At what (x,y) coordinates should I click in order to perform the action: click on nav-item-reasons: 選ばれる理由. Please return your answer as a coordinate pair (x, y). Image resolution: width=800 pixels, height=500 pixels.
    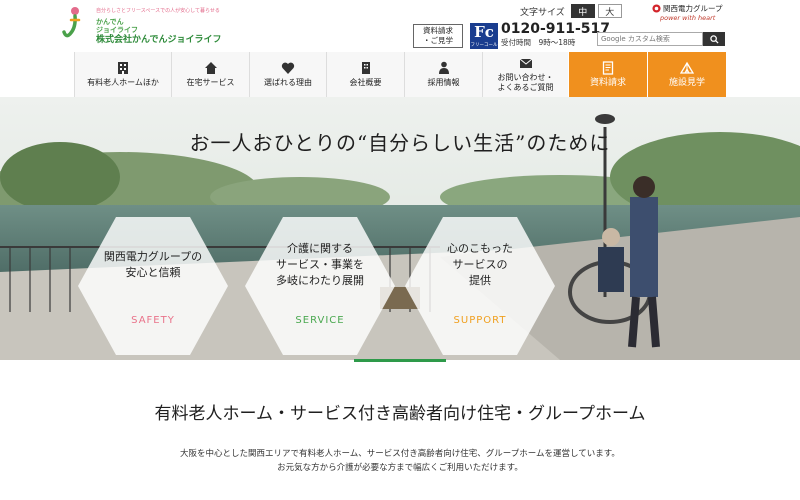
    Looking at the image, I should click on (287, 74).